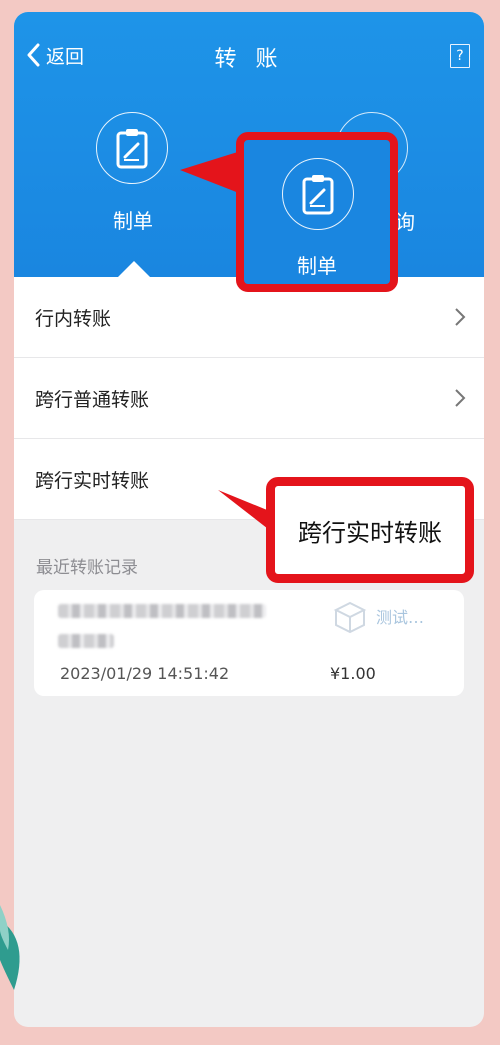 The width and height of the screenshot is (500, 1045). Describe the element at coordinates (245, 511) in the screenshot. I see `arrow-to-realtime` at that location.